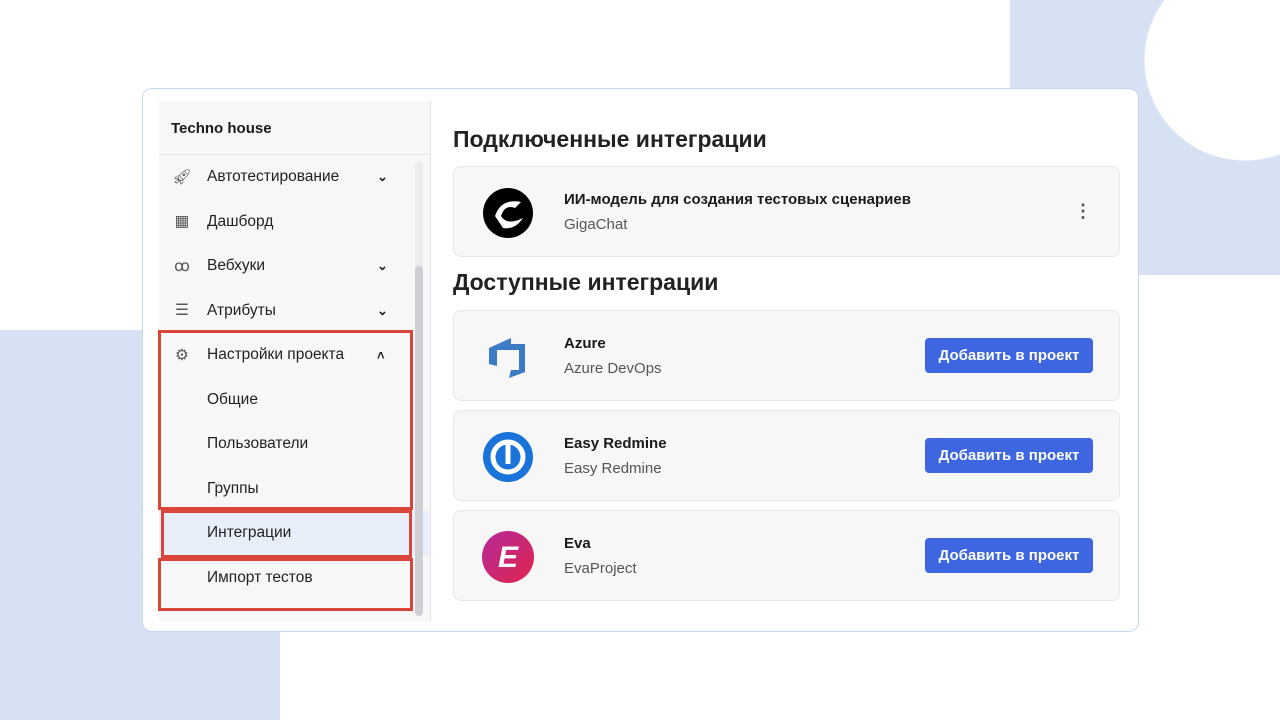 The image size is (1280, 720). What do you see at coordinates (182, 177) in the screenshot?
I see `rocket-icon: 🚀︎` at bounding box center [182, 177].